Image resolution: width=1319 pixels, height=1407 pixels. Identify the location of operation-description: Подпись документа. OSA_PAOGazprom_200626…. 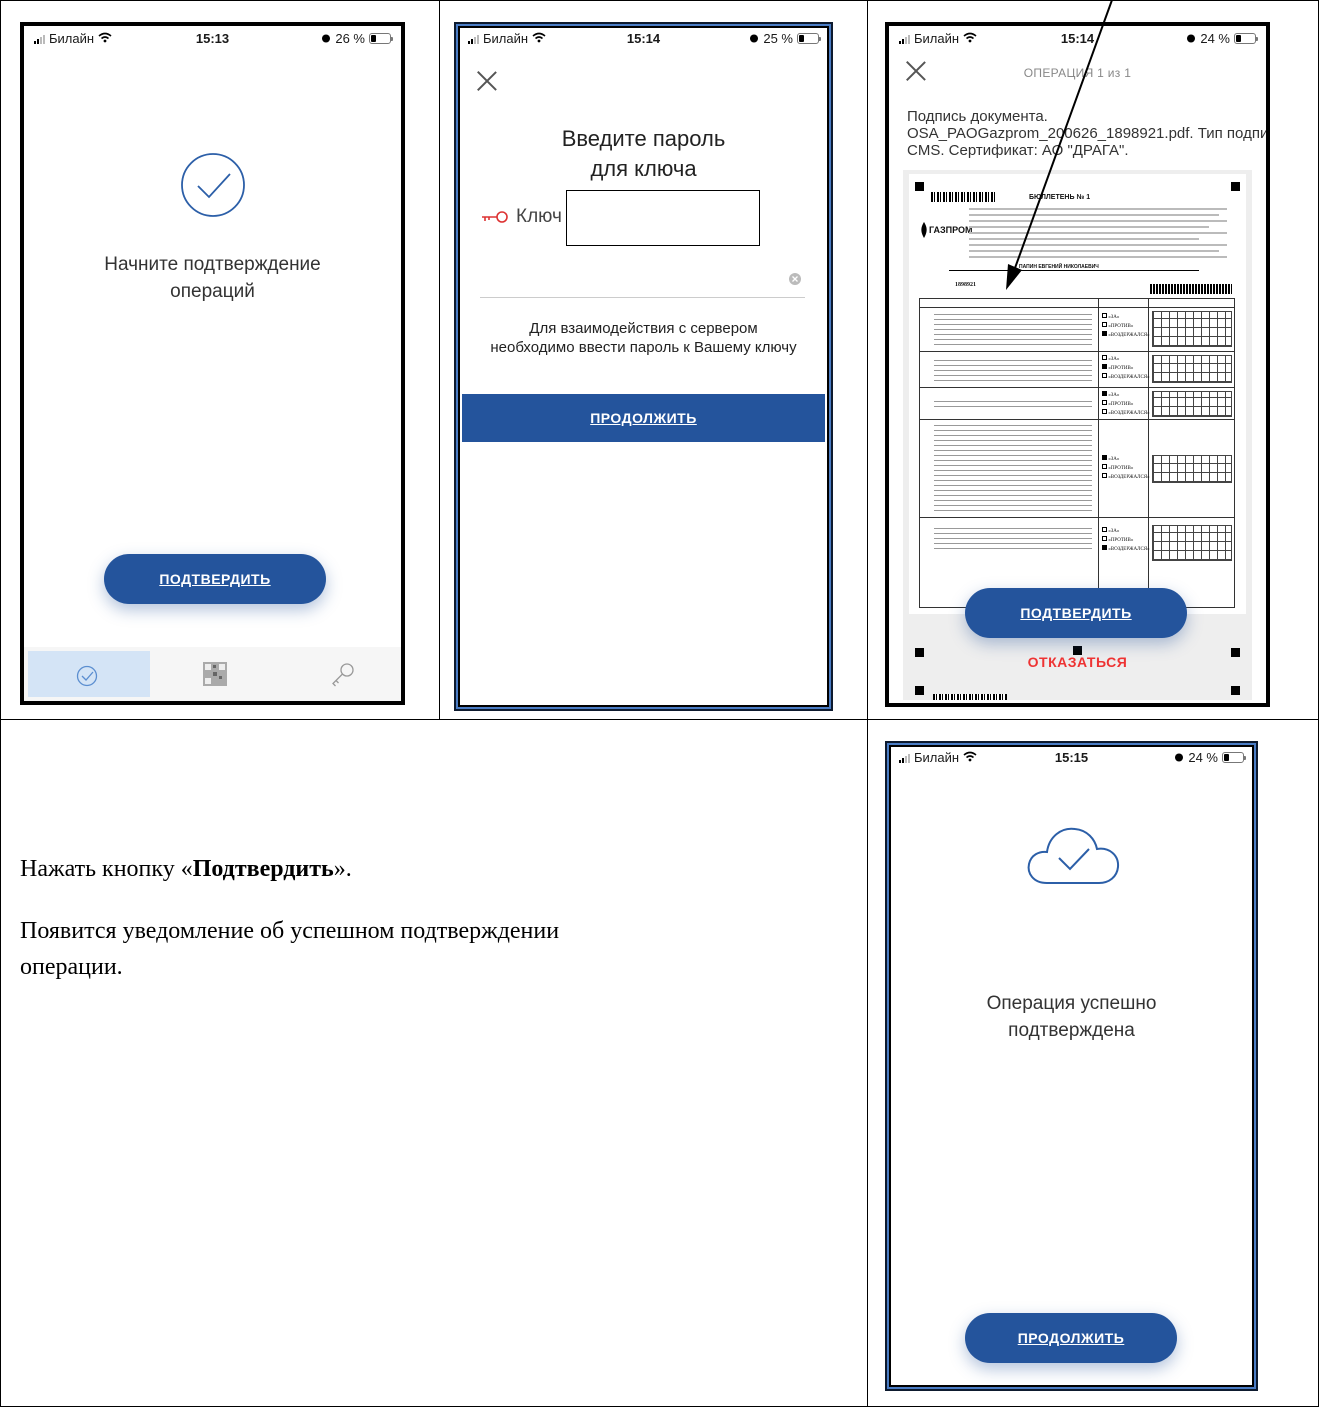
(1088, 133).